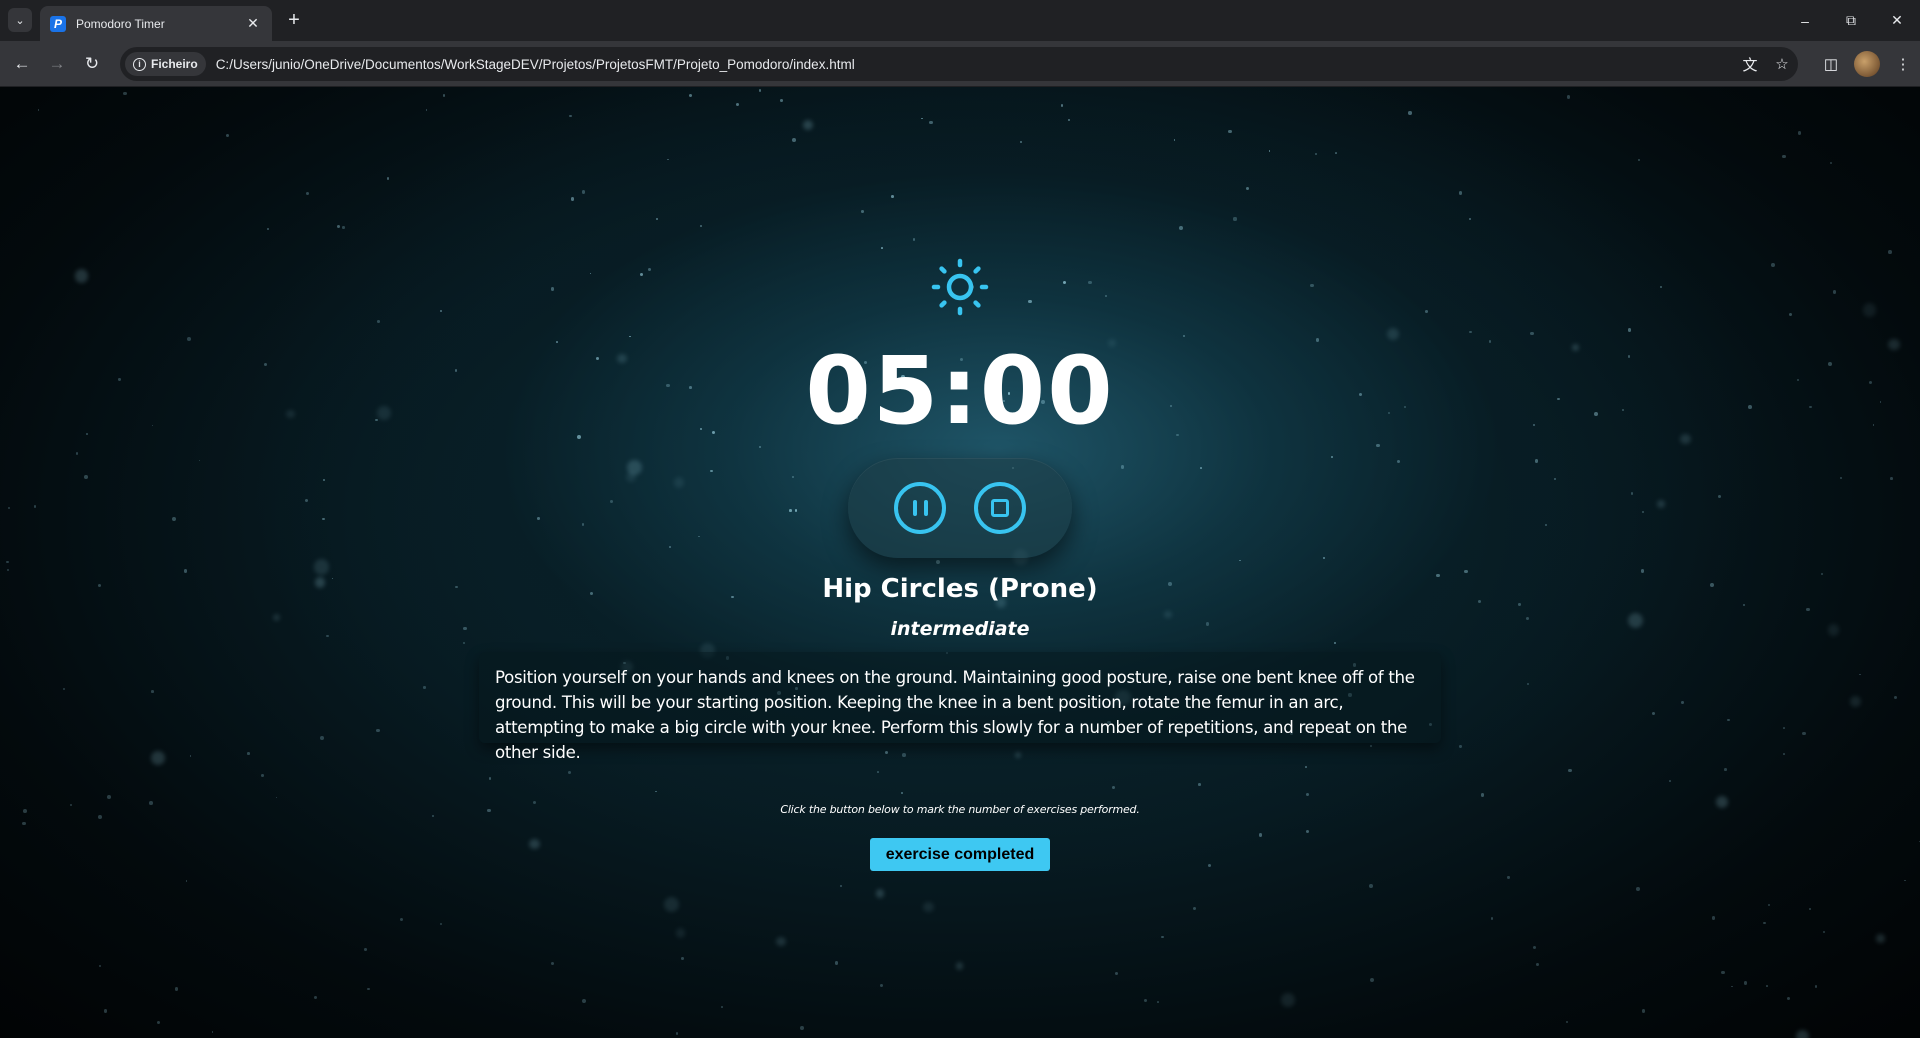  I want to click on reload-icon: ↻, so click(92, 64).